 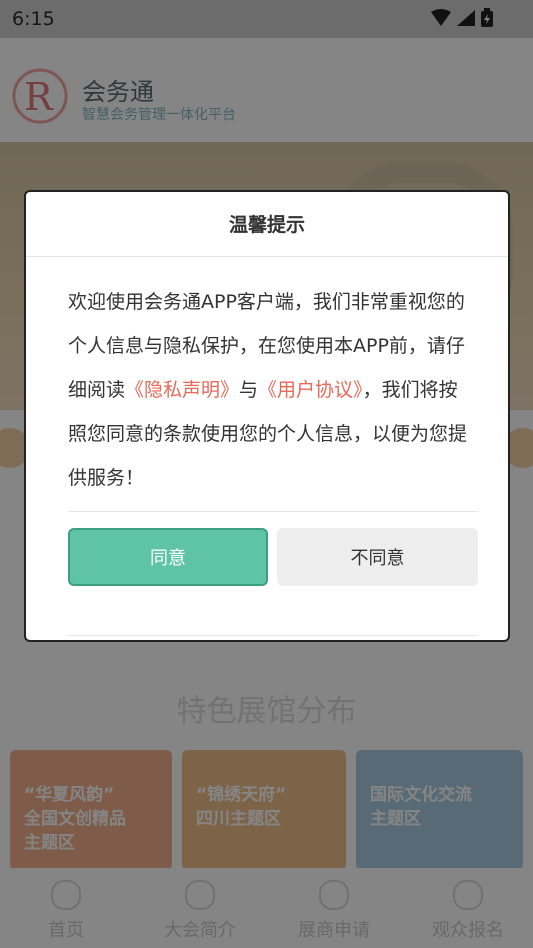 I want to click on disagree-button: 不同意, so click(x=377, y=557).